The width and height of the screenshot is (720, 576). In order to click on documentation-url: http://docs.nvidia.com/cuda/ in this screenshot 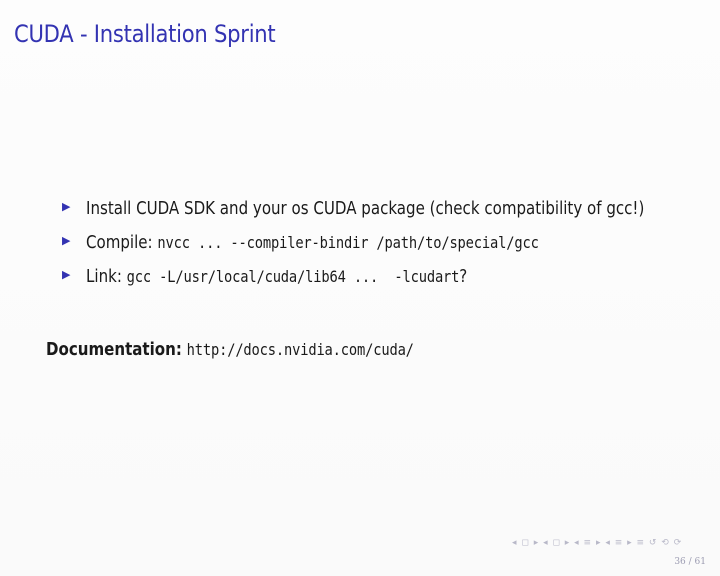, I will do `click(300, 349)`.